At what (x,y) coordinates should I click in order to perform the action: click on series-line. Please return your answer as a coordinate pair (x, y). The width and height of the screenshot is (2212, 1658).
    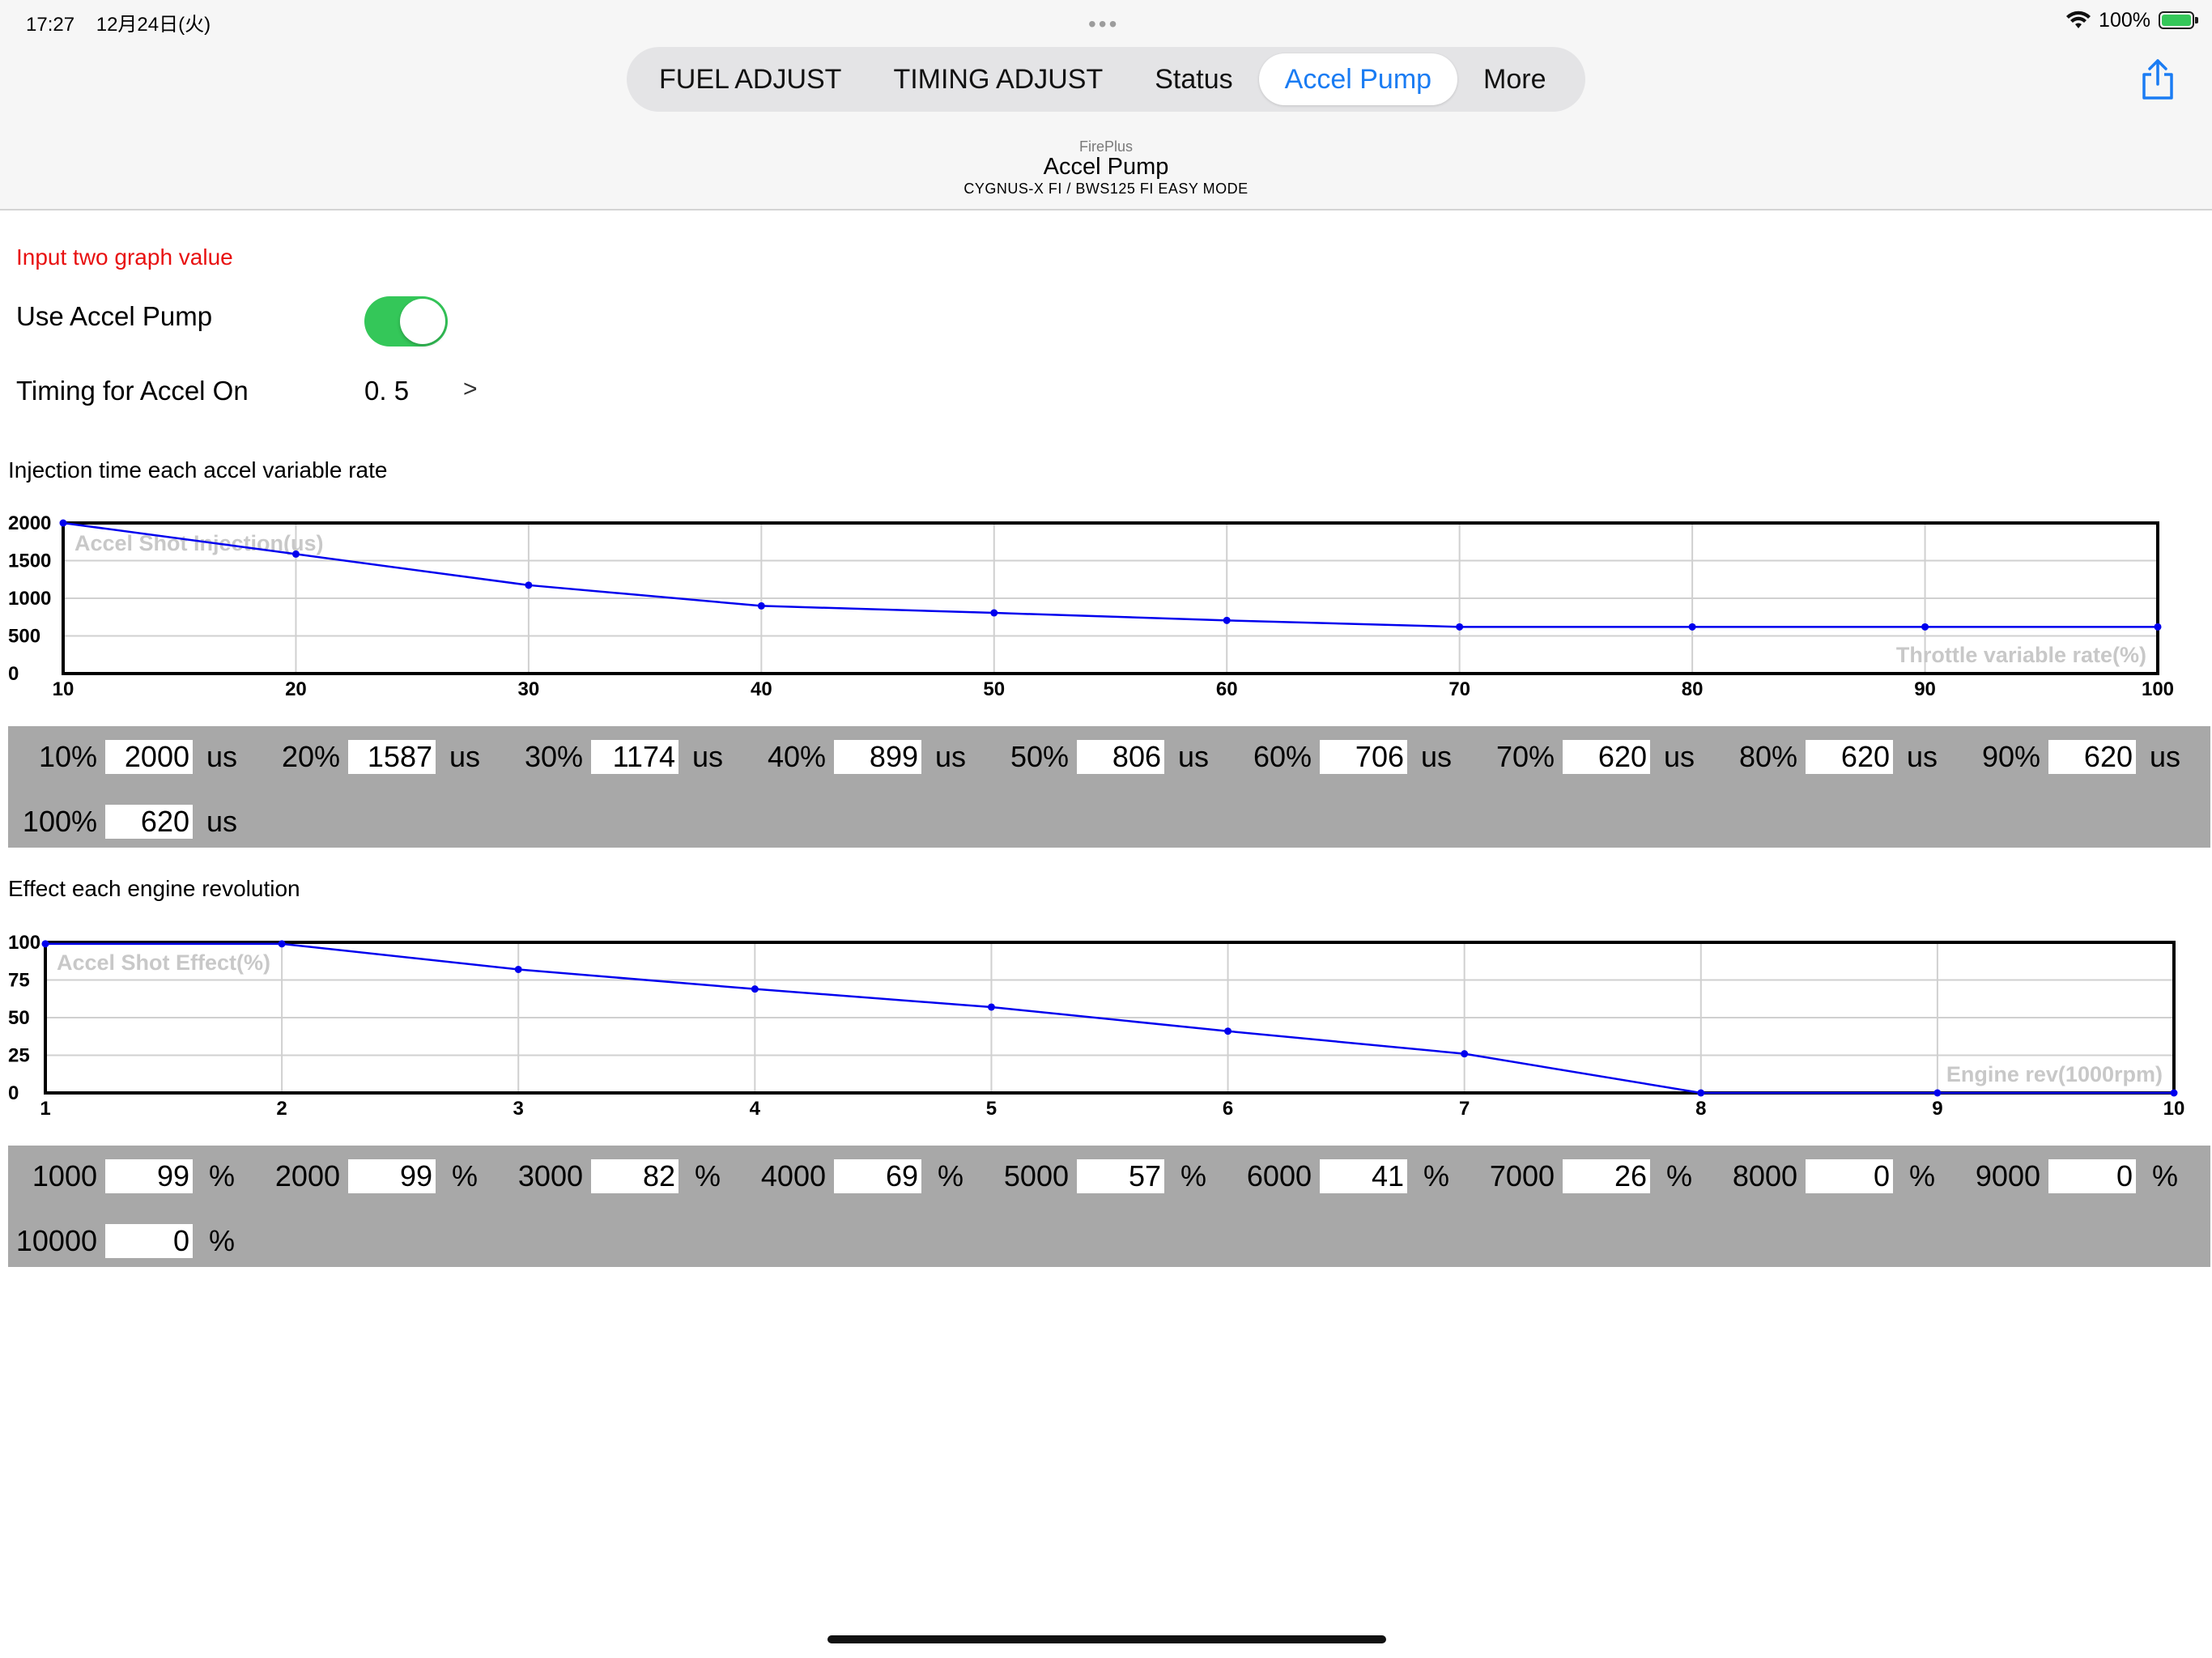
    Looking at the image, I should click on (1110, 574).